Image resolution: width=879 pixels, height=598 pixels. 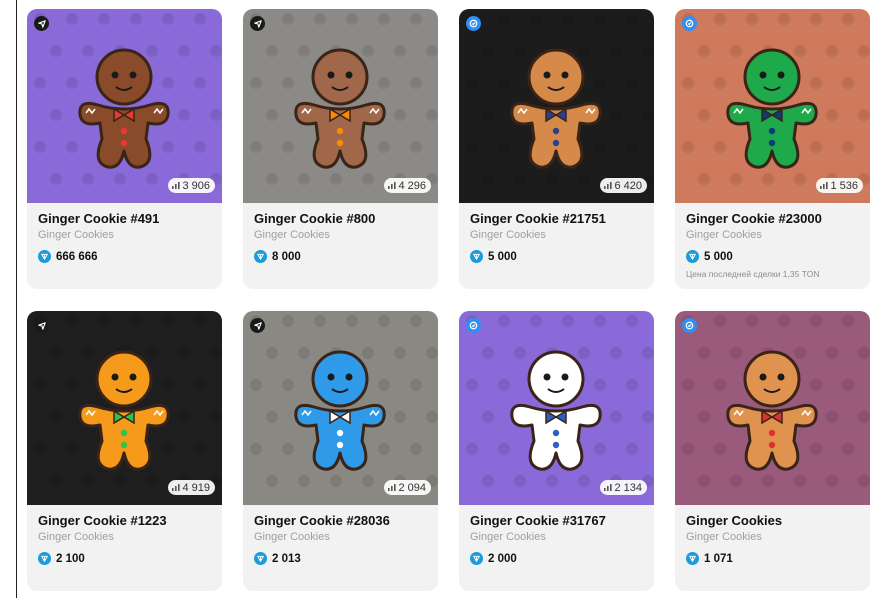 I want to click on views-badge: 1 536, so click(x=839, y=185).